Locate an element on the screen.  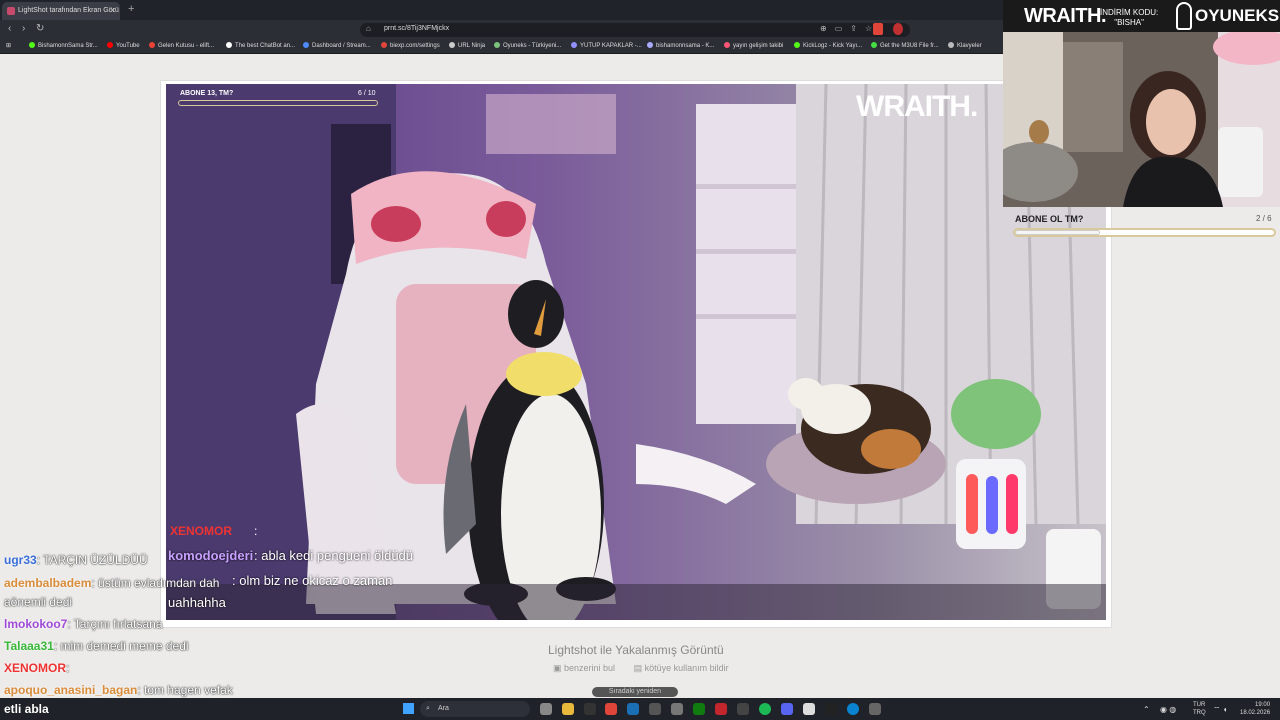
xbox-icon is located at coordinates (699, 709).